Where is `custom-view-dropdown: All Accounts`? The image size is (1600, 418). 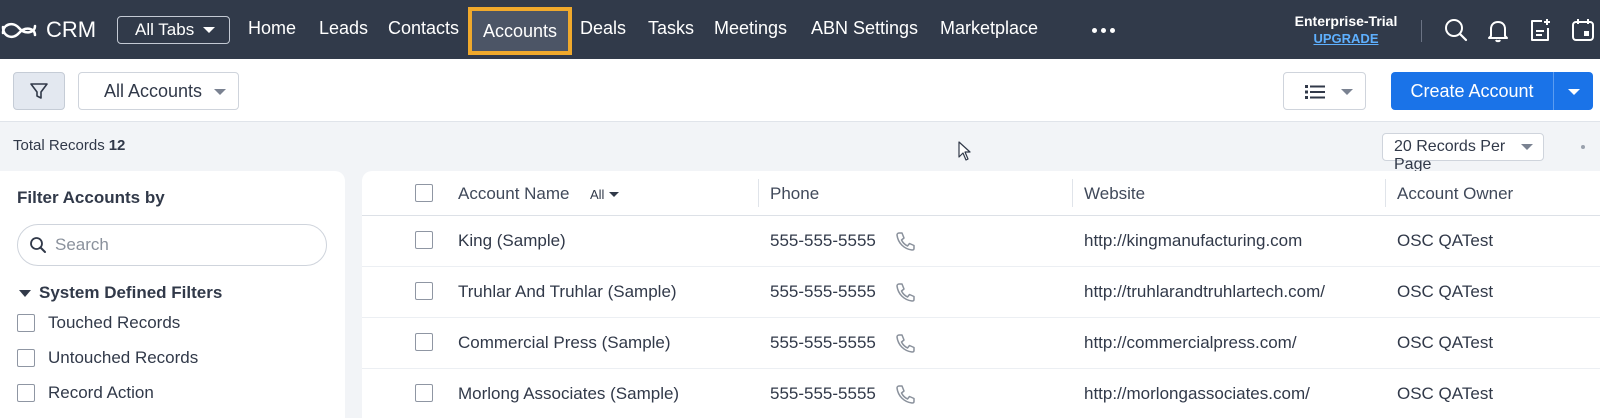
custom-view-dropdown: All Accounts is located at coordinates (158, 91).